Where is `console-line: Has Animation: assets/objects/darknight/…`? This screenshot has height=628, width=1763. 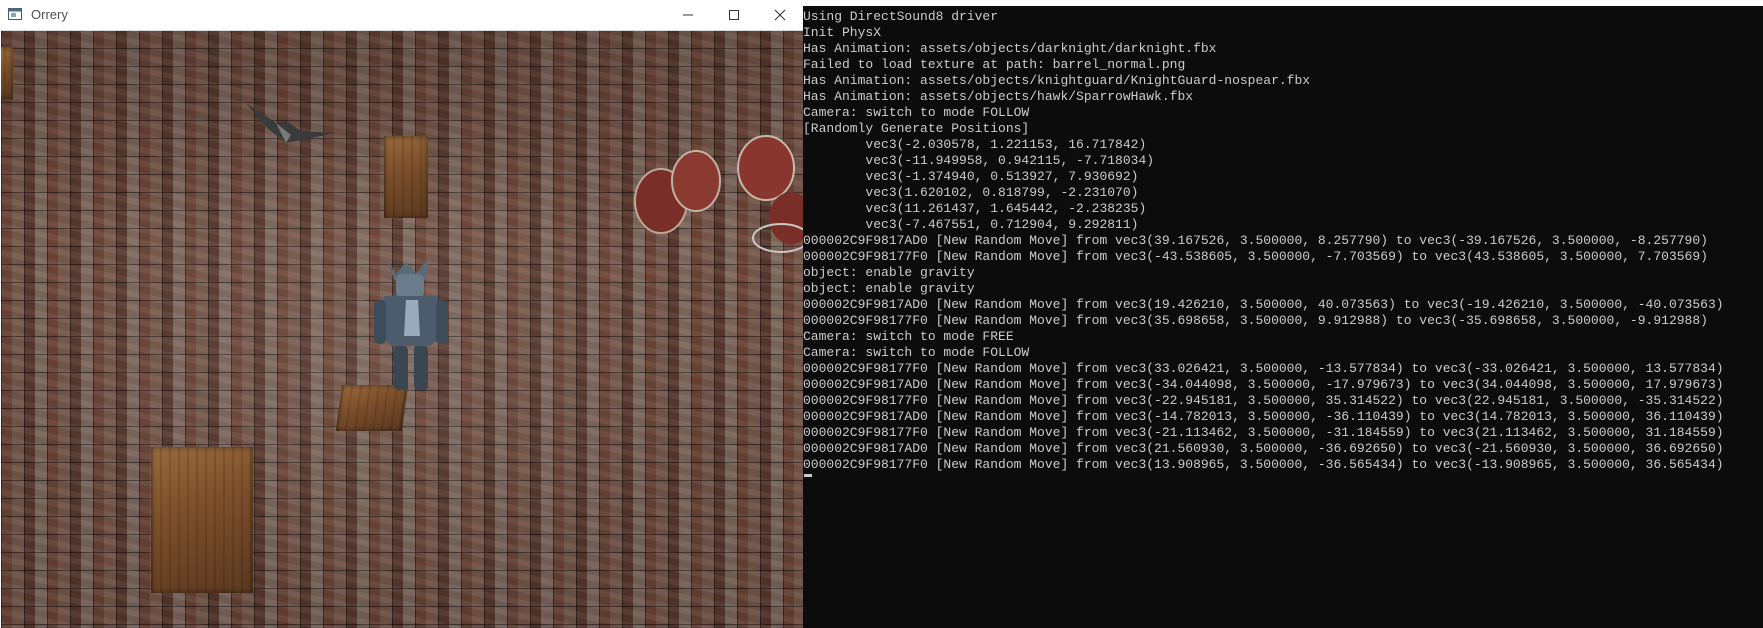 console-line: Has Animation: assets/objects/darknight/… is located at coordinates (1010, 48).